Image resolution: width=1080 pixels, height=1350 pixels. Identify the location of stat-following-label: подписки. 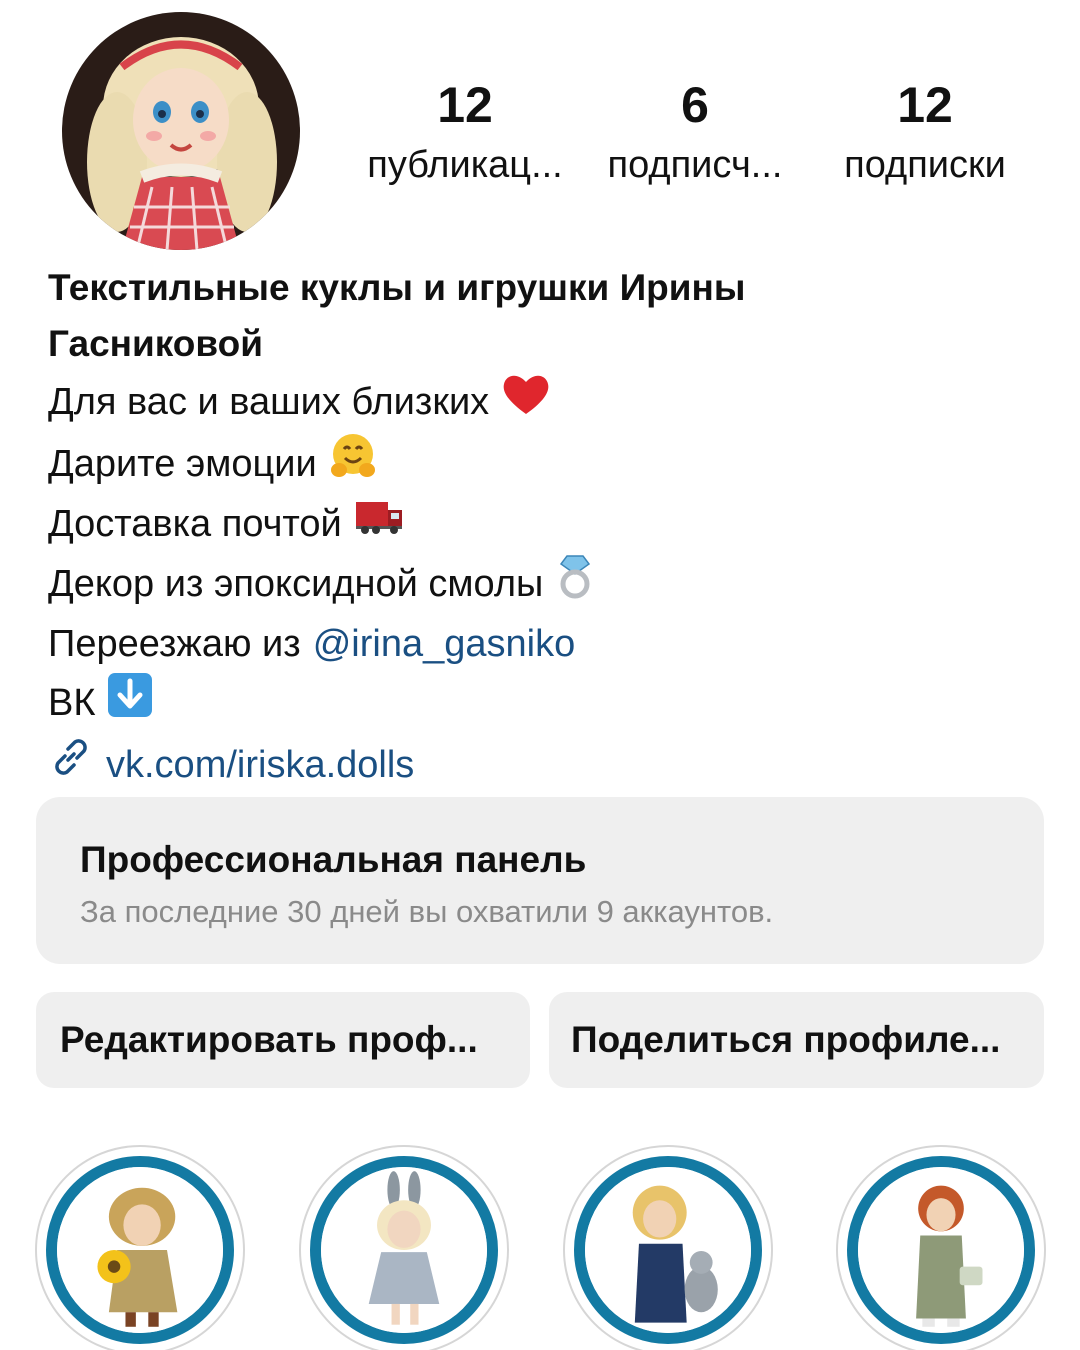
(925, 165).